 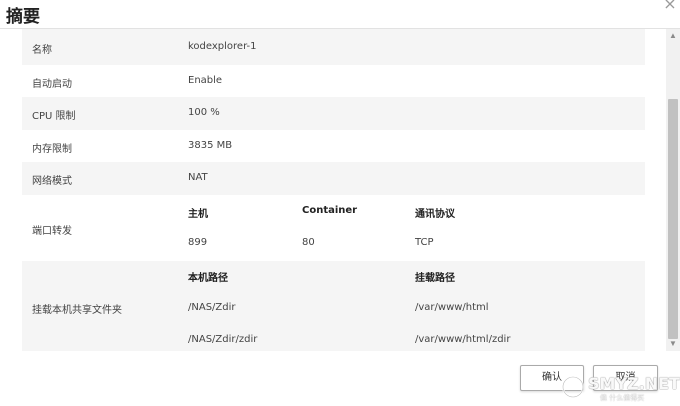 I want to click on row-value: 3835 MB, so click(x=210, y=145).